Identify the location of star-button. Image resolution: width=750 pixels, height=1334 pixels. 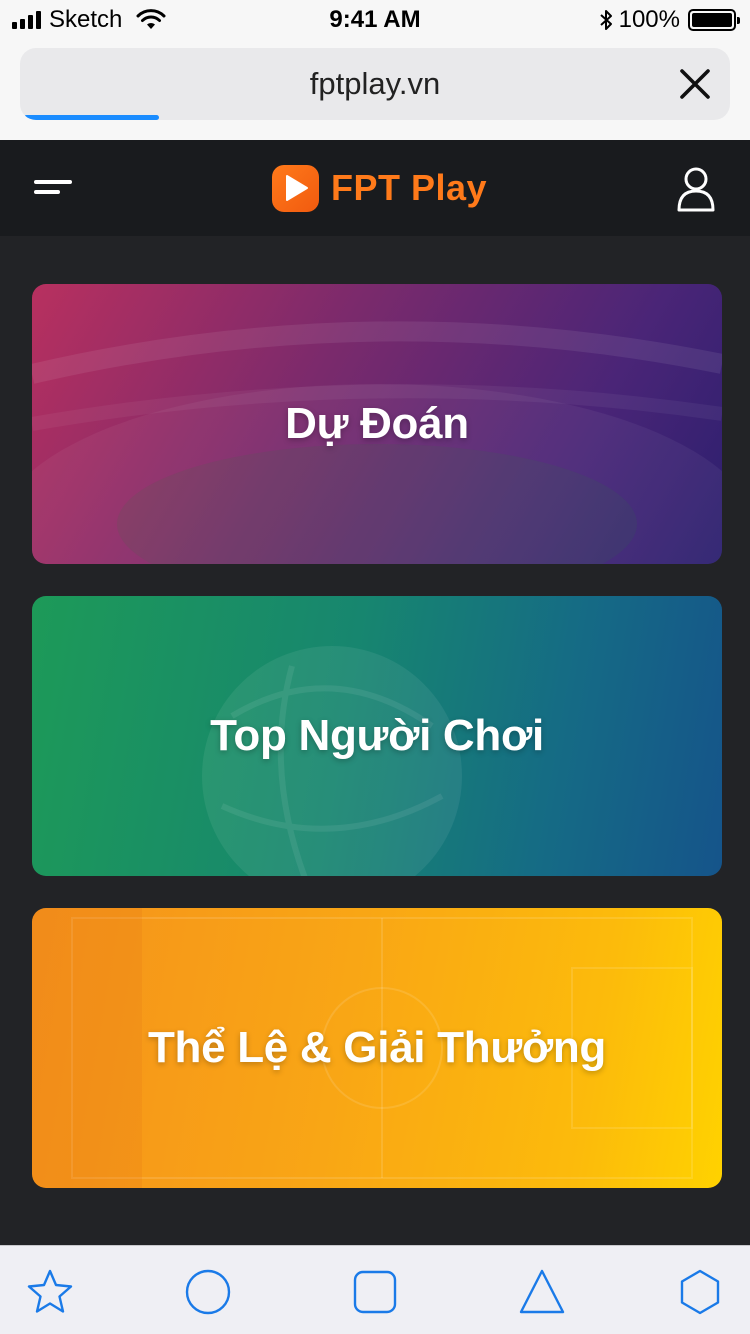
(50, 1292).